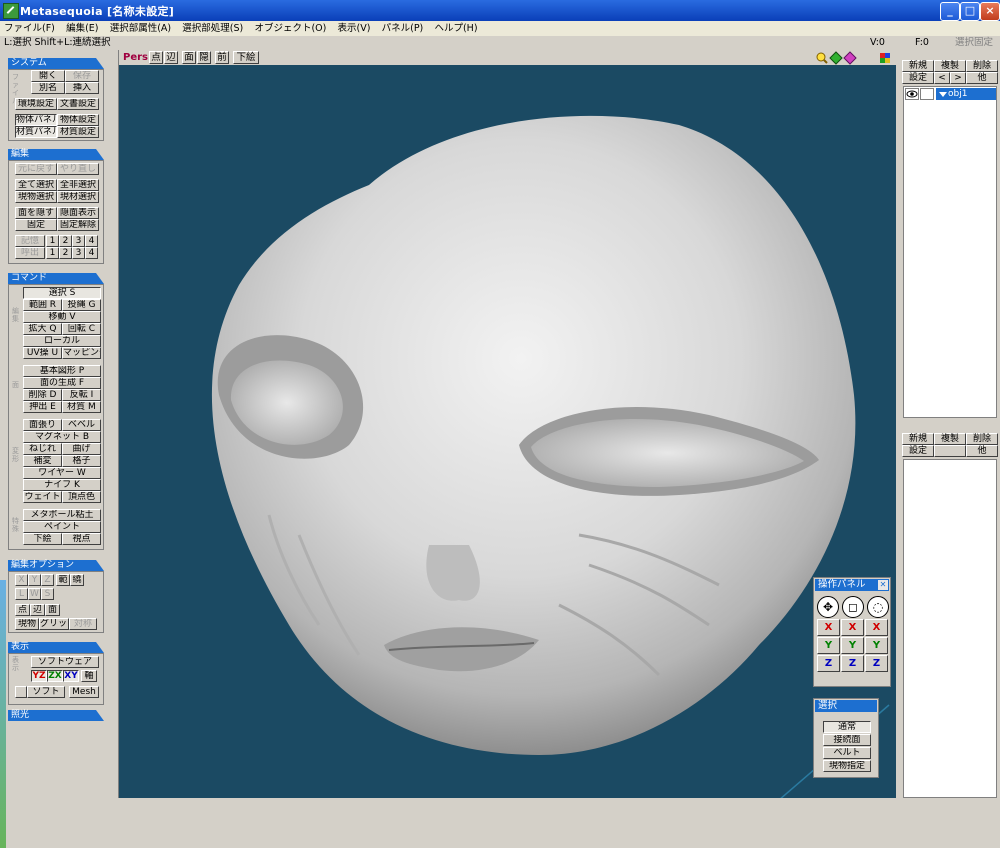 The image size is (1000, 848). I want to click on color-palette-icon, so click(885, 58).